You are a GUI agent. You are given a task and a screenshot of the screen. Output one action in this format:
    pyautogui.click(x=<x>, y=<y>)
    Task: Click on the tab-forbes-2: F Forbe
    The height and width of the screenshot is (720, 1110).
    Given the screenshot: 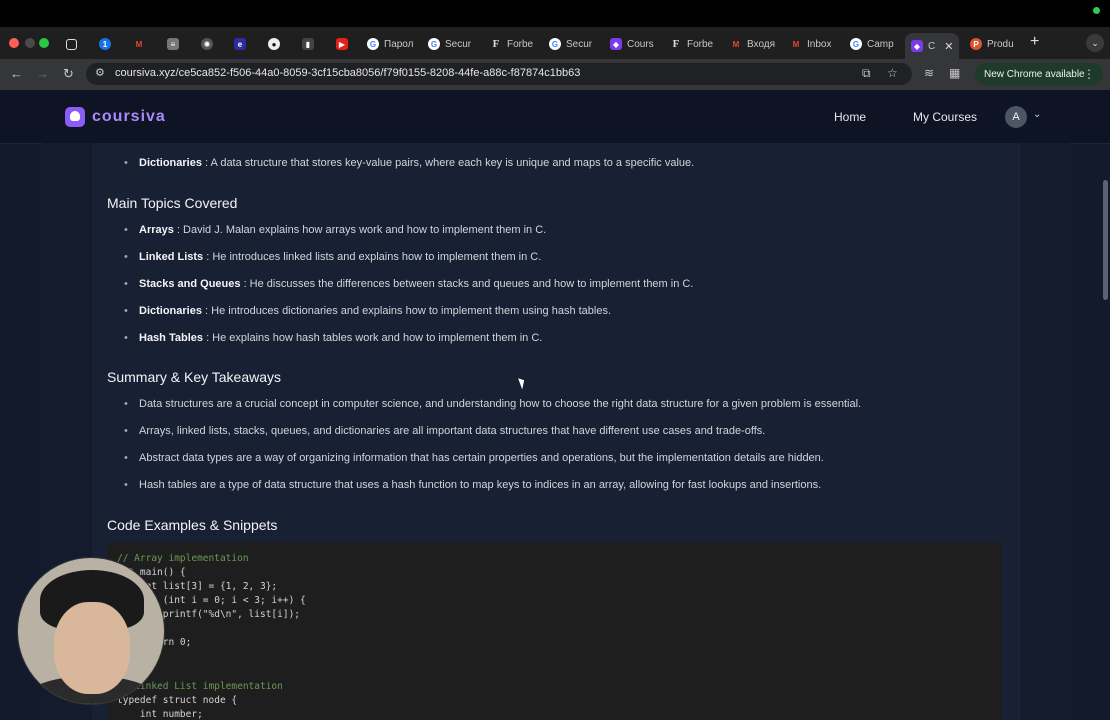 What is the action you would take?
    pyautogui.click(x=692, y=44)
    